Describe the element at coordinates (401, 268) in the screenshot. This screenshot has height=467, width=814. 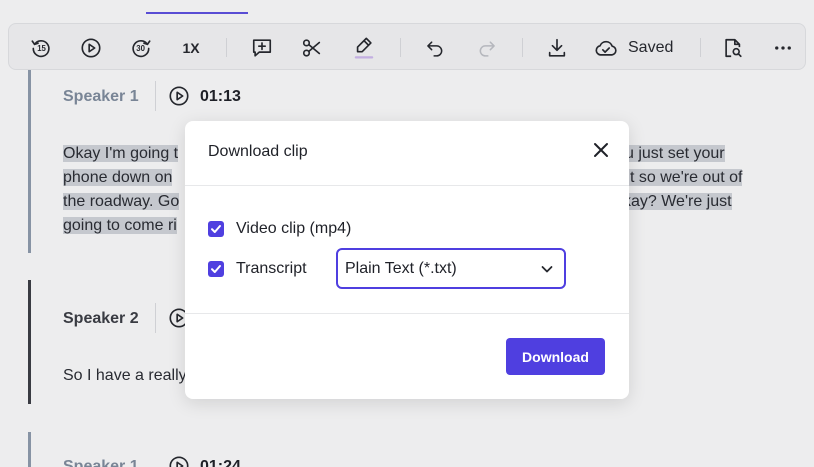
I see `selected-format: Plain Text (*.txt)` at that location.